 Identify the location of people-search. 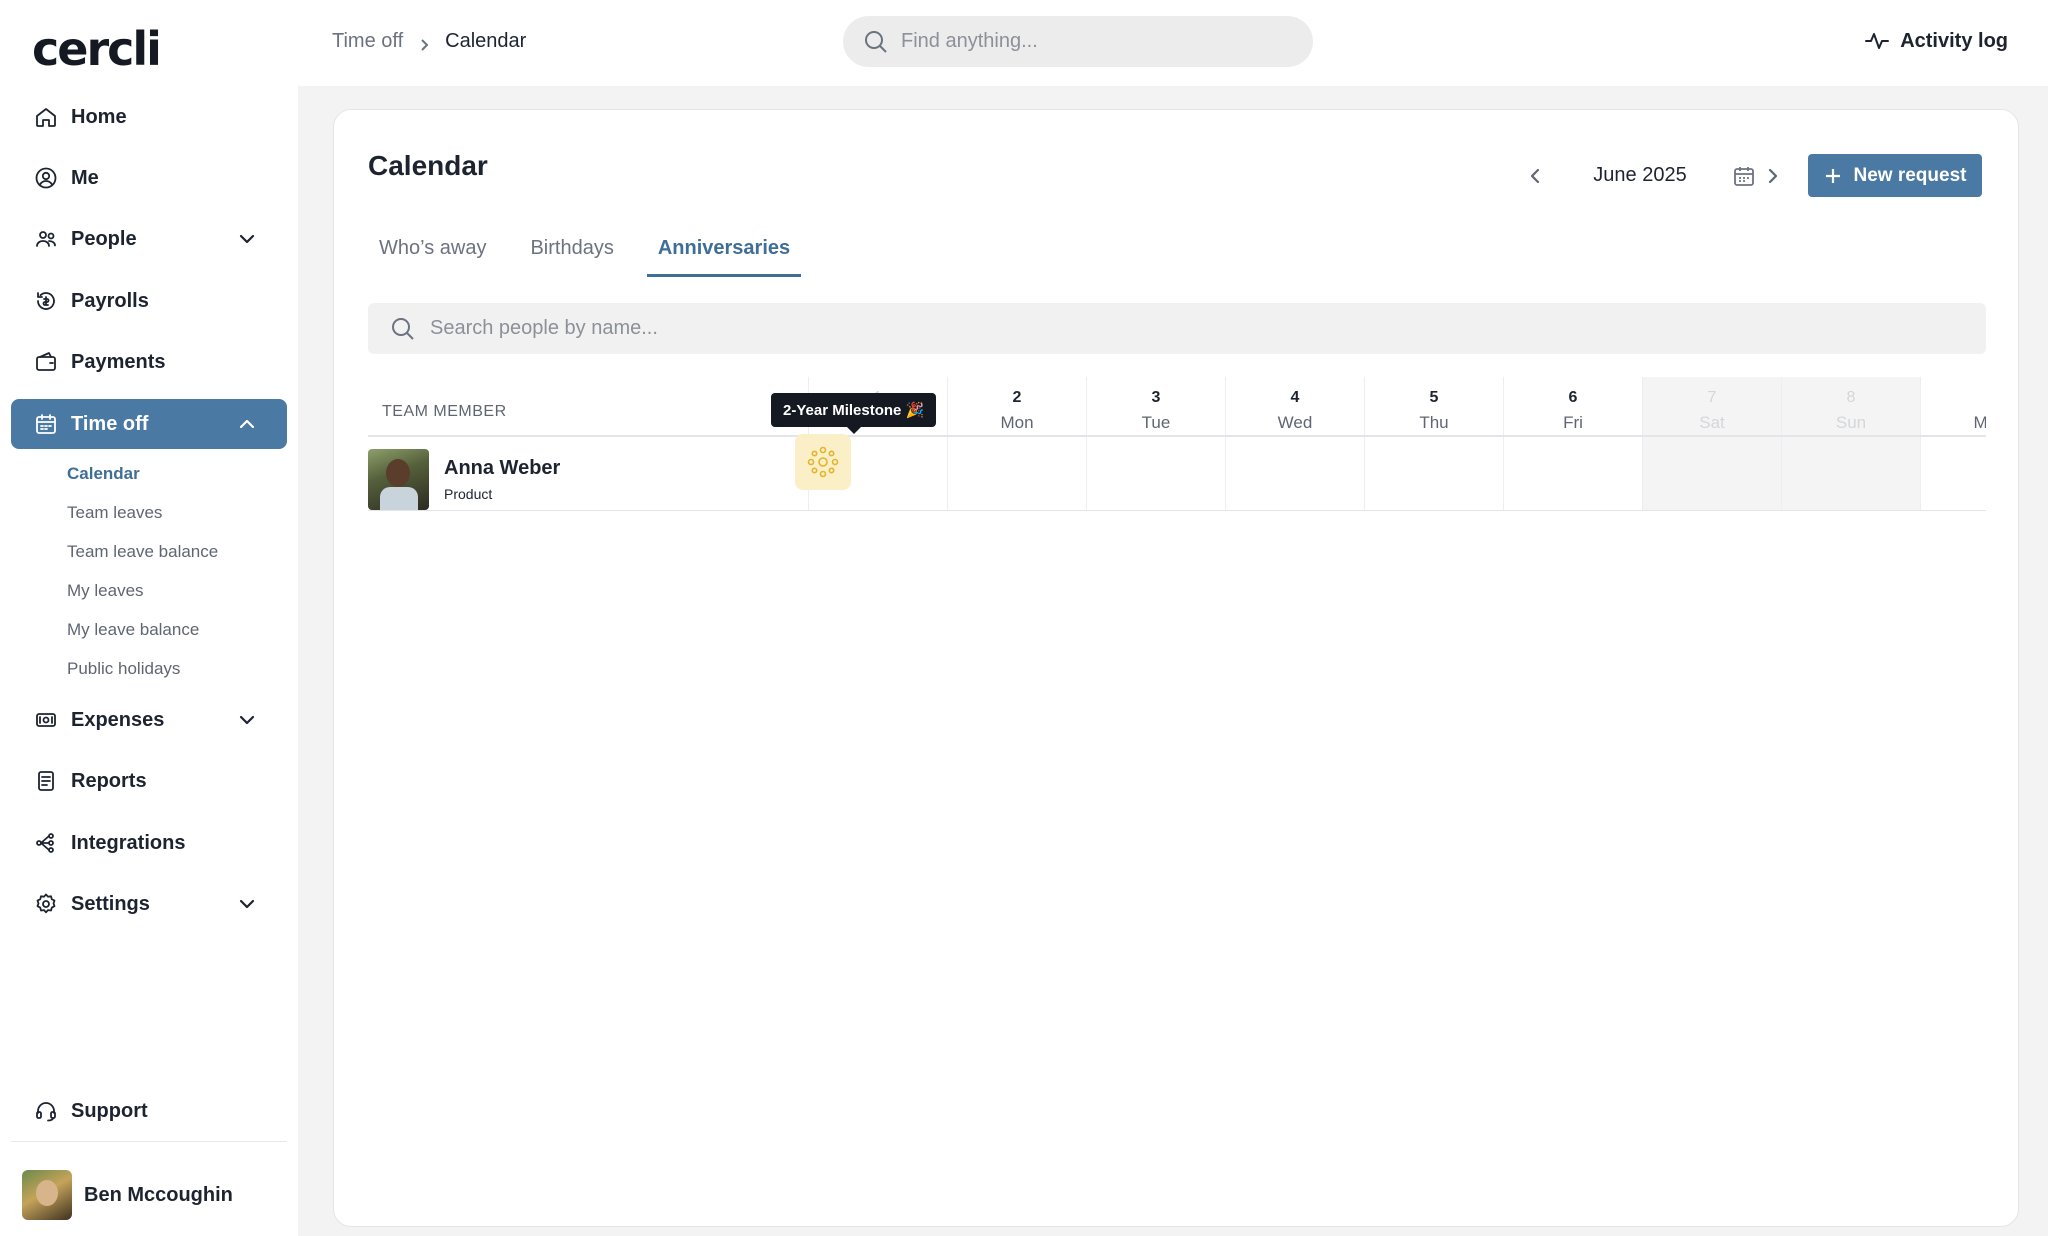
(1177, 328).